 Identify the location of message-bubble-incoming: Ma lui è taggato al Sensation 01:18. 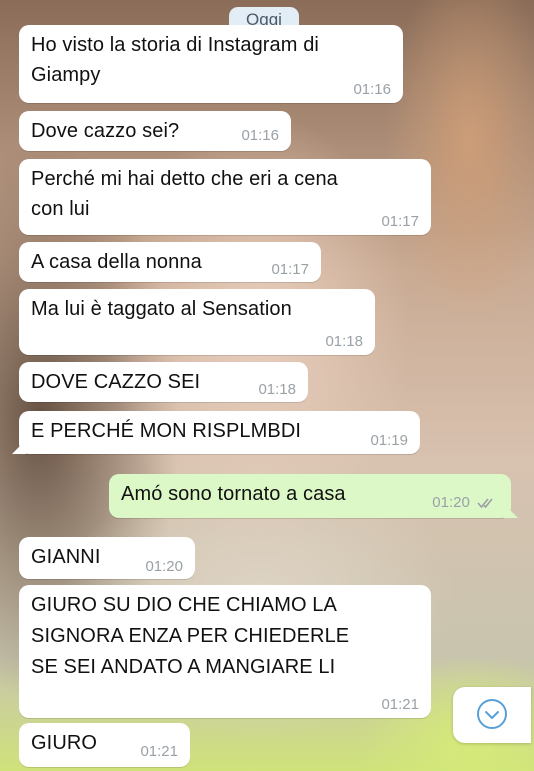
(197, 322).